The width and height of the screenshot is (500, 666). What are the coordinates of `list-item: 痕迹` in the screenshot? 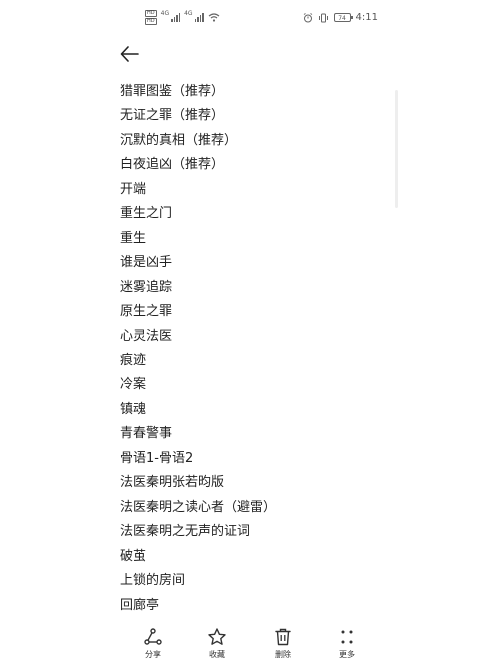 It's located at (133, 360).